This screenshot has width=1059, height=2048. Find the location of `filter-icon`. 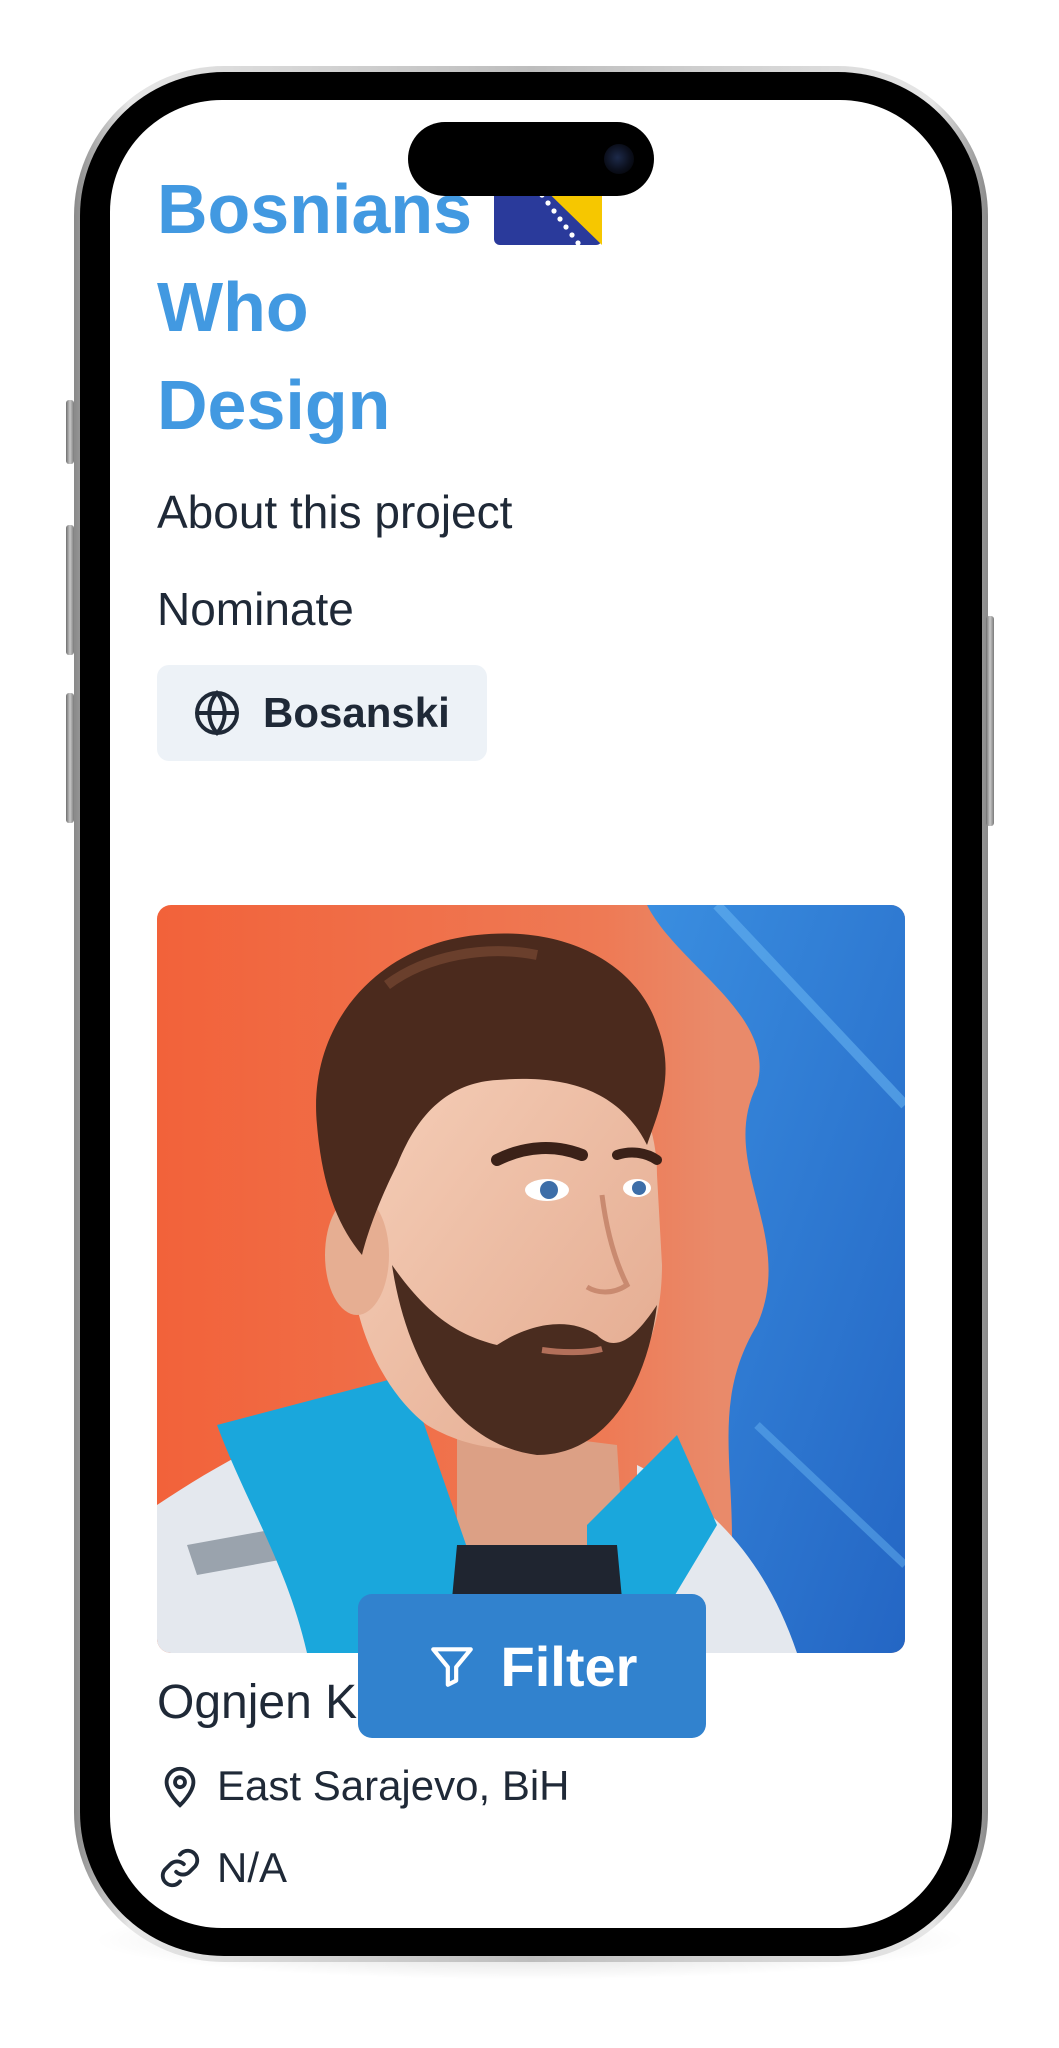

filter-icon is located at coordinates (451, 1667).